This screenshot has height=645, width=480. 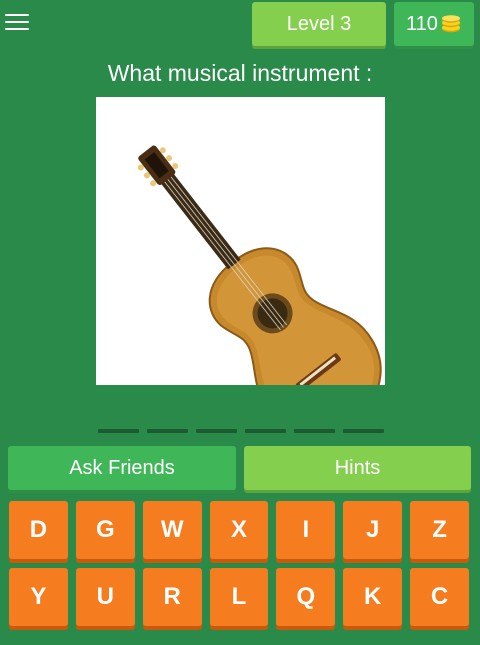 I want to click on letter-key: C, so click(x=440, y=597).